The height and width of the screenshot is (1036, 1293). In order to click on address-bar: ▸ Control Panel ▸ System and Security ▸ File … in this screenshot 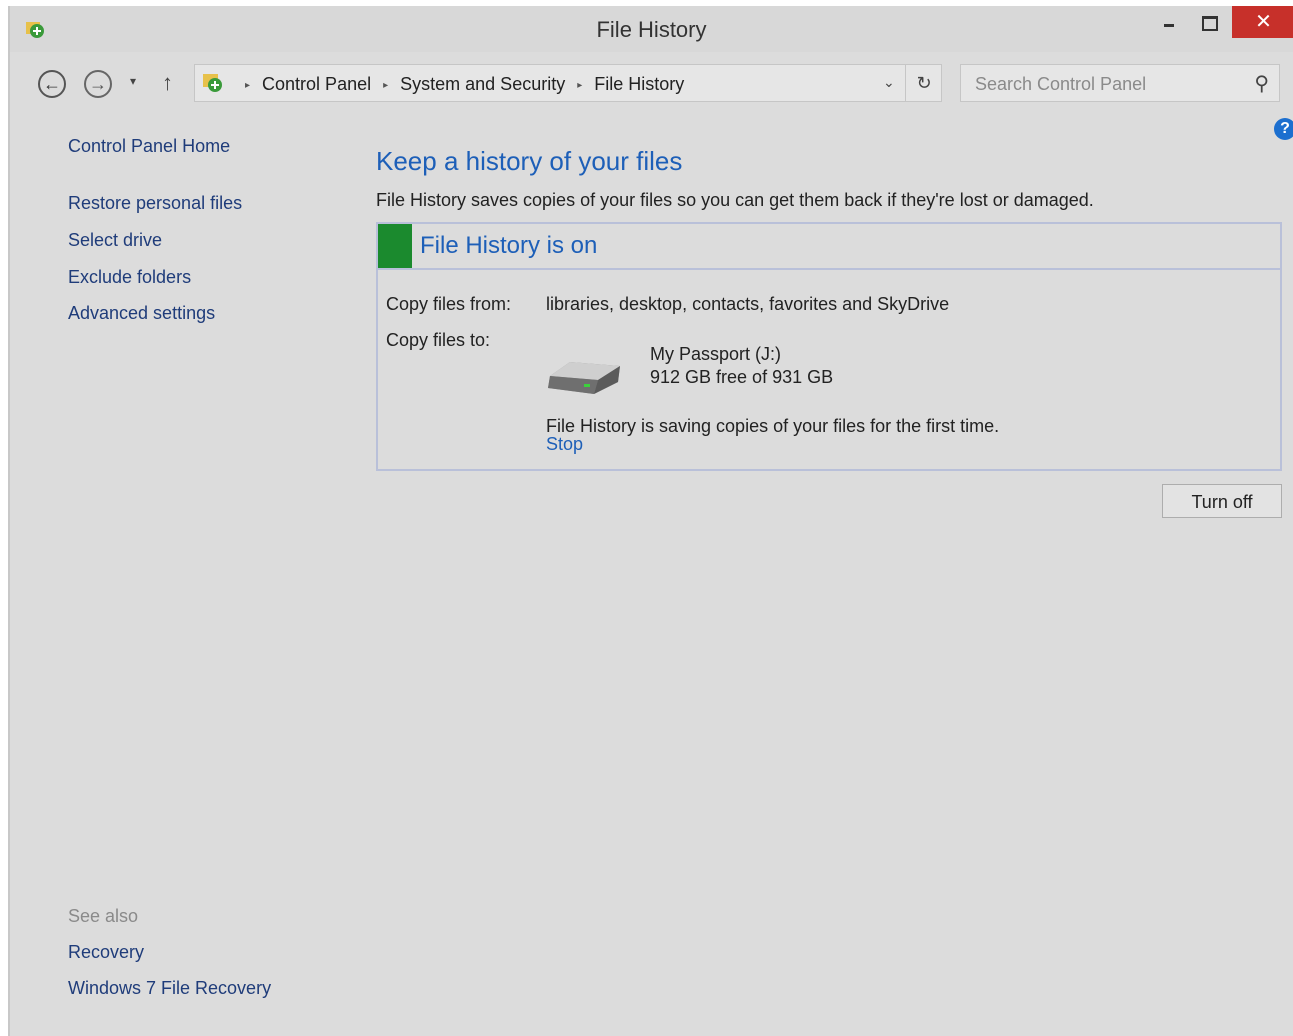, I will do `click(568, 83)`.